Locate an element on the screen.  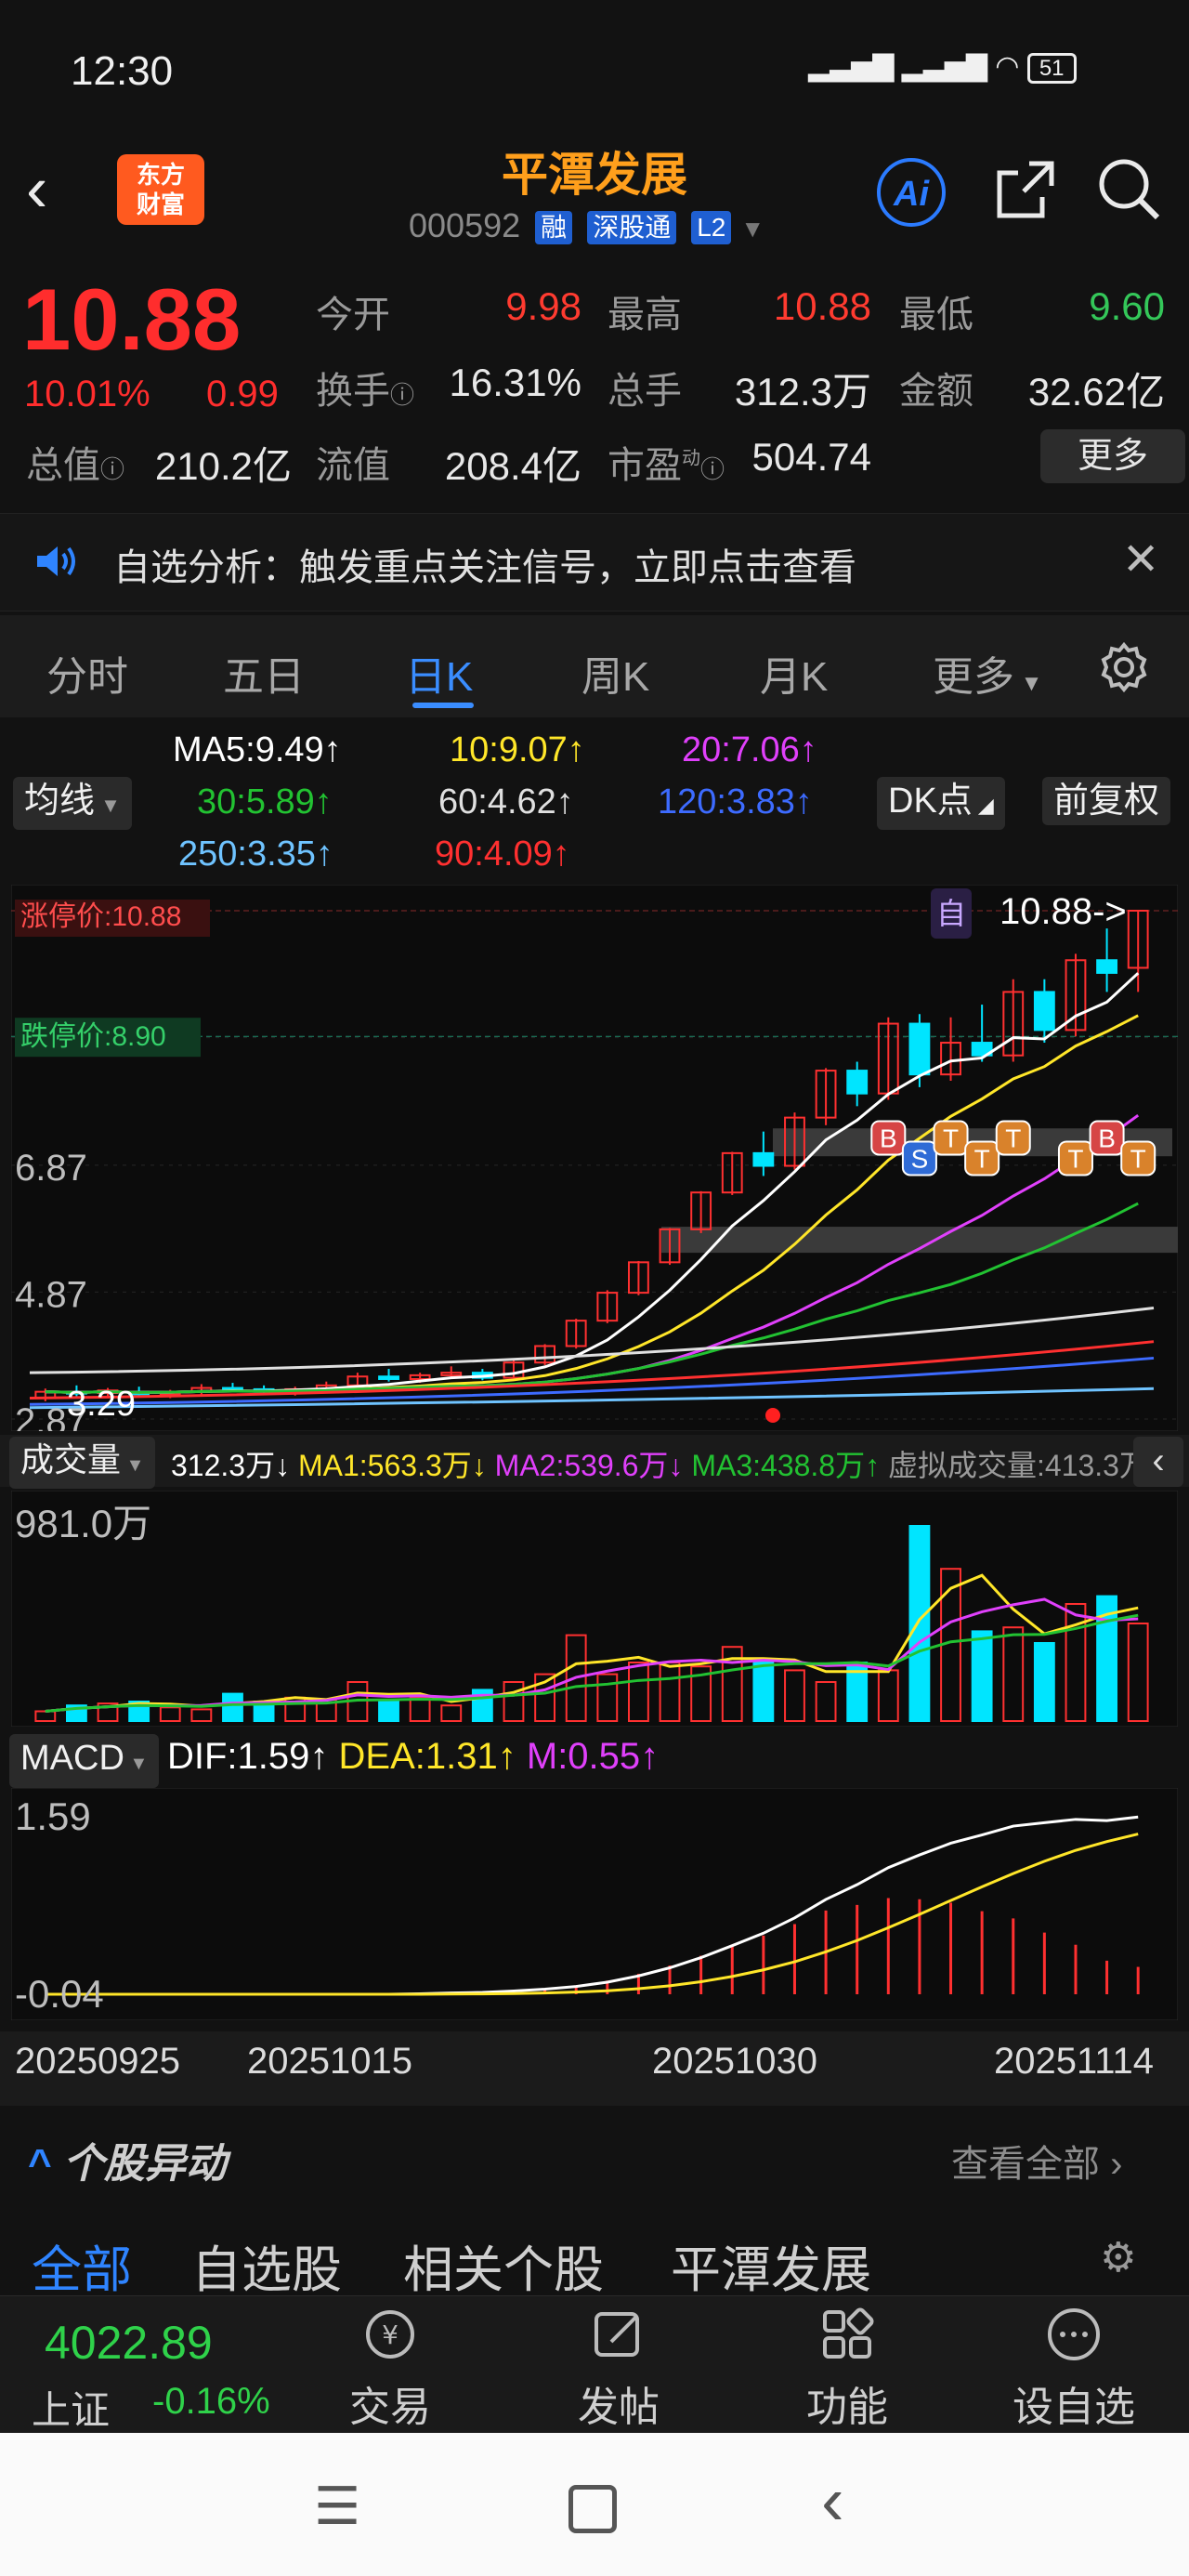
gear-icon: ⚙ is located at coordinates (1118, 2257).